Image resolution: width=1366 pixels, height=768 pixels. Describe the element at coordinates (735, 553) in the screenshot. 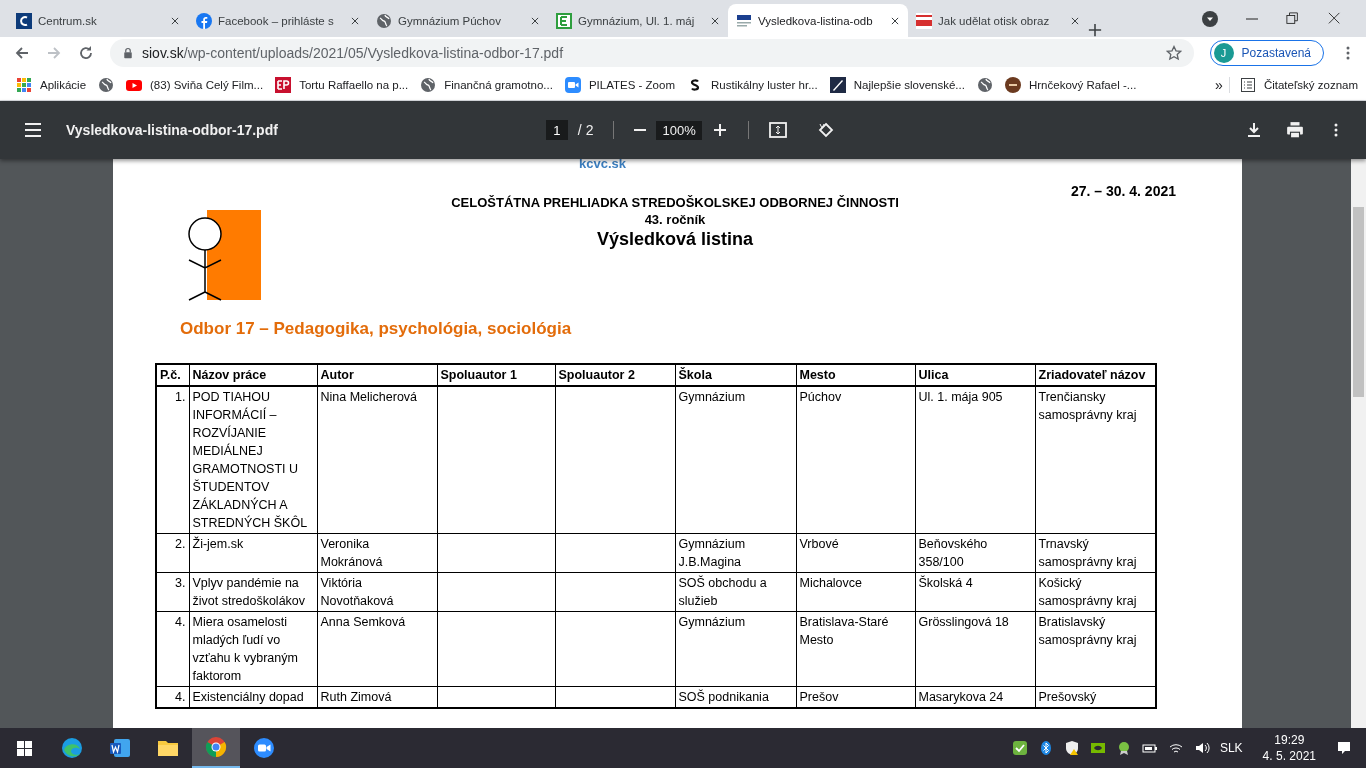

I see `table-cell: Gymnázium J.B.Magina` at that location.